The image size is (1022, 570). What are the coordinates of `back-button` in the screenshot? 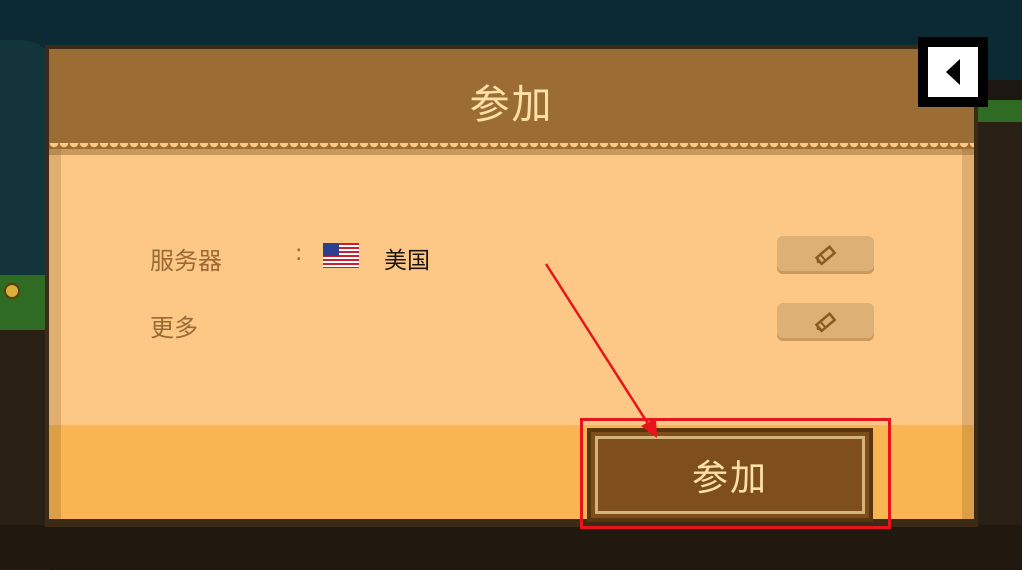 It's located at (953, 72).